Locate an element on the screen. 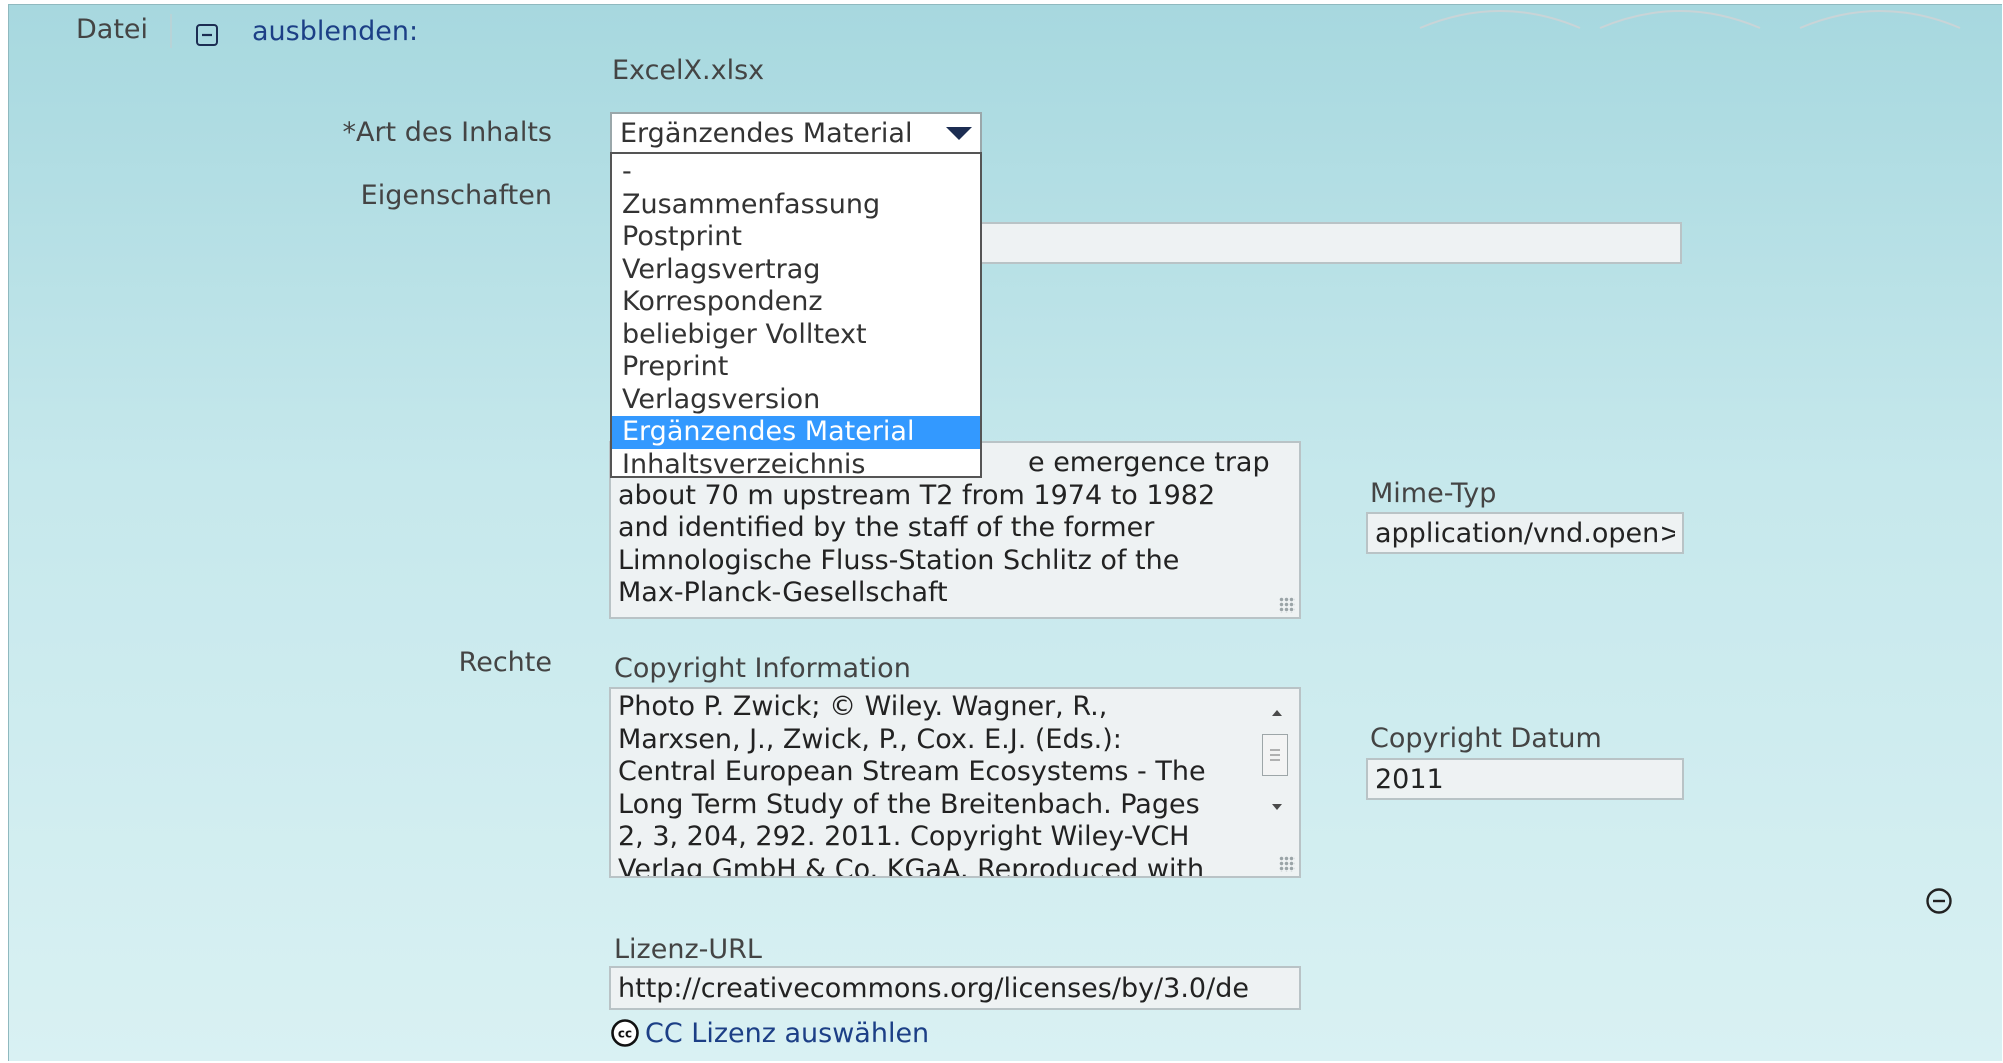  content-type-label: *Art des Inhalts is located at coordinates (447, 132).